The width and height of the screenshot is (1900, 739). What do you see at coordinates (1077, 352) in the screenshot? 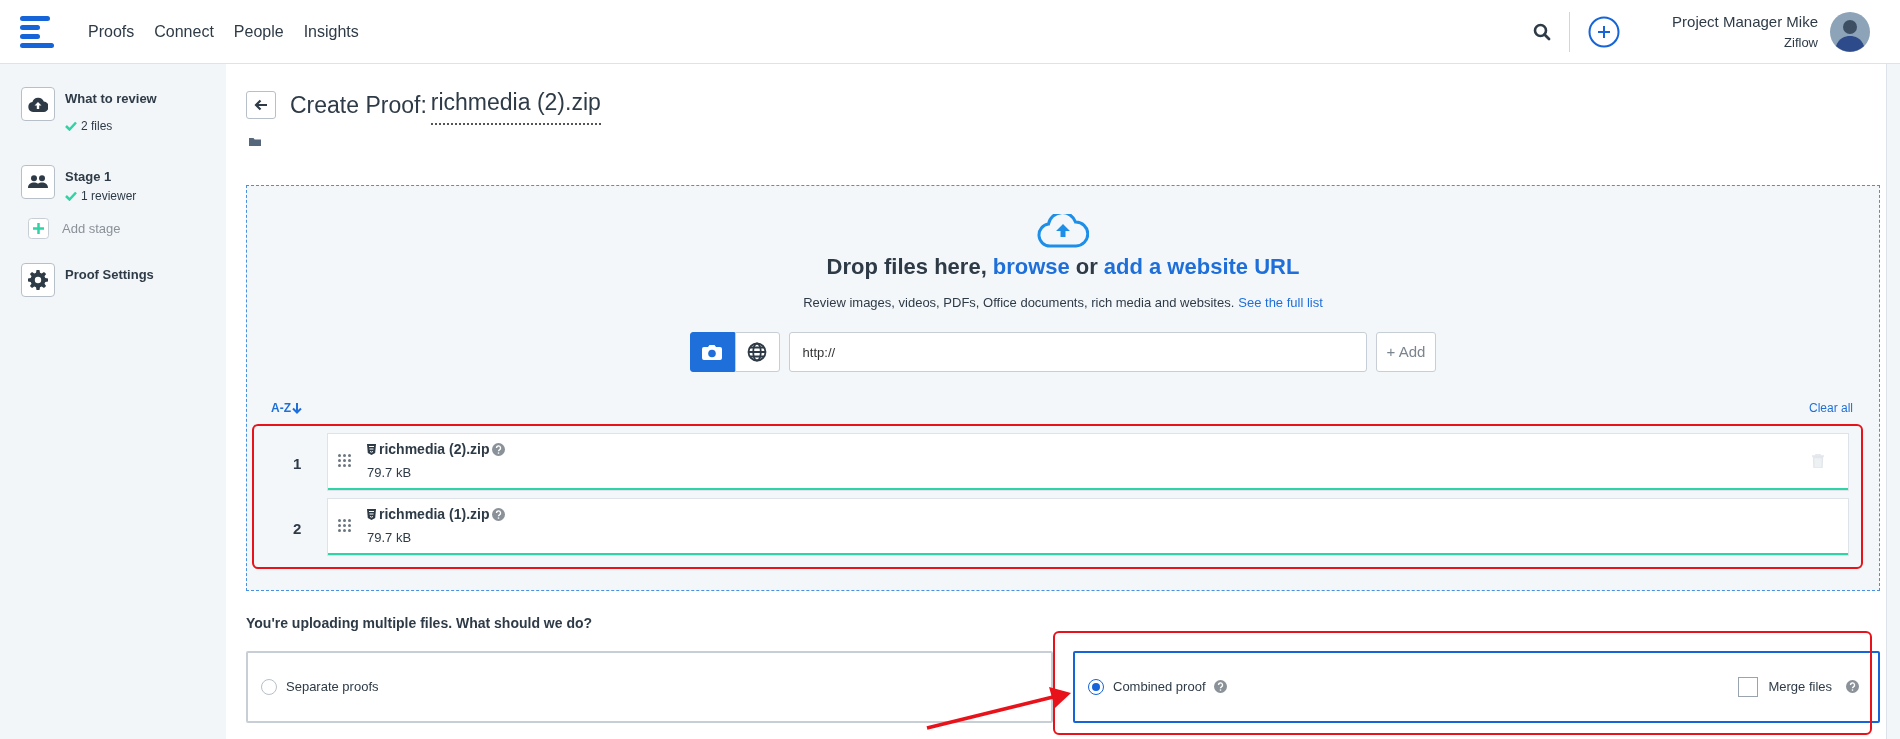
I see `url-input: http://` at bounding box center [1077, 352].